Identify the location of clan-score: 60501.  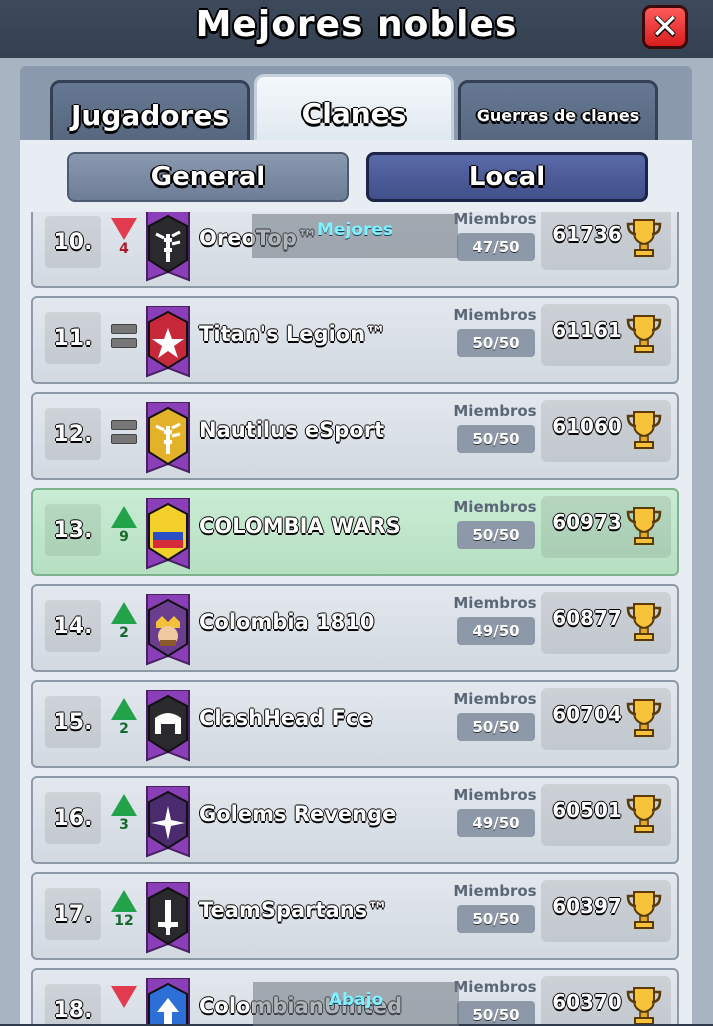
(587, 810).